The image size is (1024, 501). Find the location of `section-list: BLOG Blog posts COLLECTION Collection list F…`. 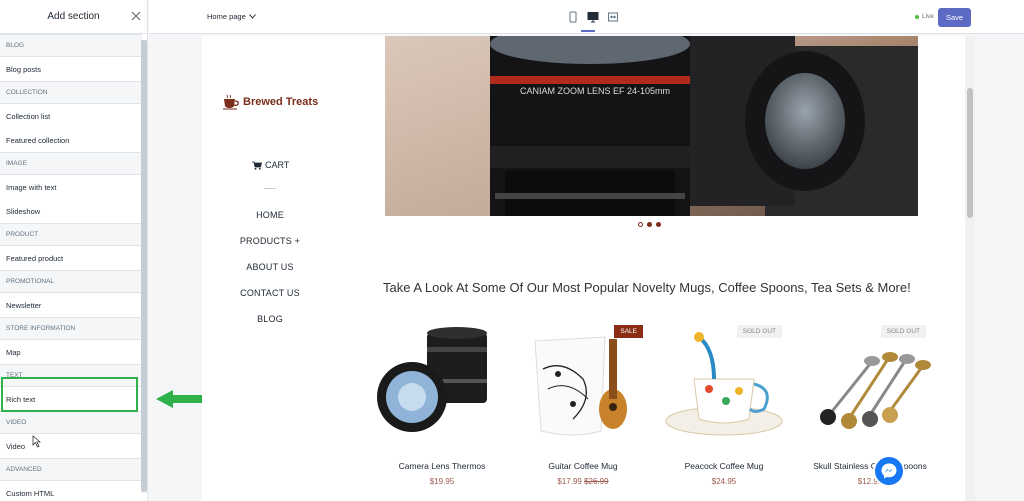

section-list: BLOG Blog posts COLLECTION Collection list F… is located at coordinates (73, 267).